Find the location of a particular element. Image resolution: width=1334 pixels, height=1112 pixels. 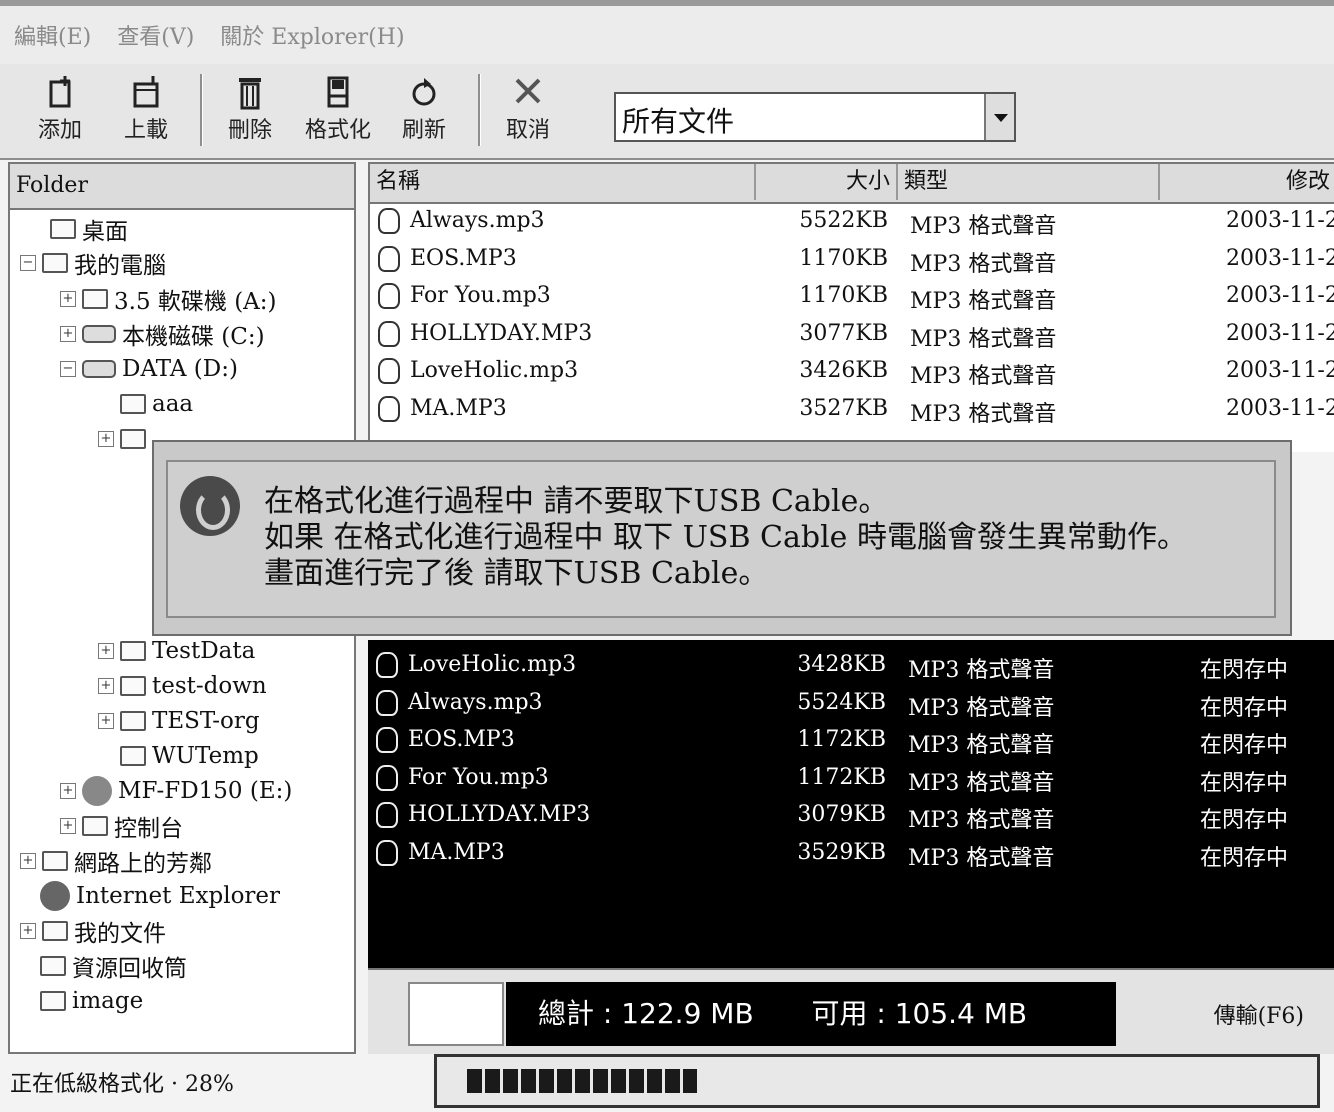

tree-item-testdata: + TestData is located at coordinates (176, 651).